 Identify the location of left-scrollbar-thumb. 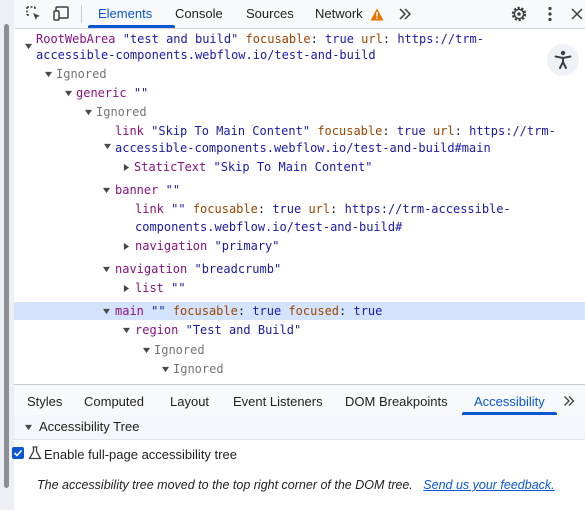
(6, 256).